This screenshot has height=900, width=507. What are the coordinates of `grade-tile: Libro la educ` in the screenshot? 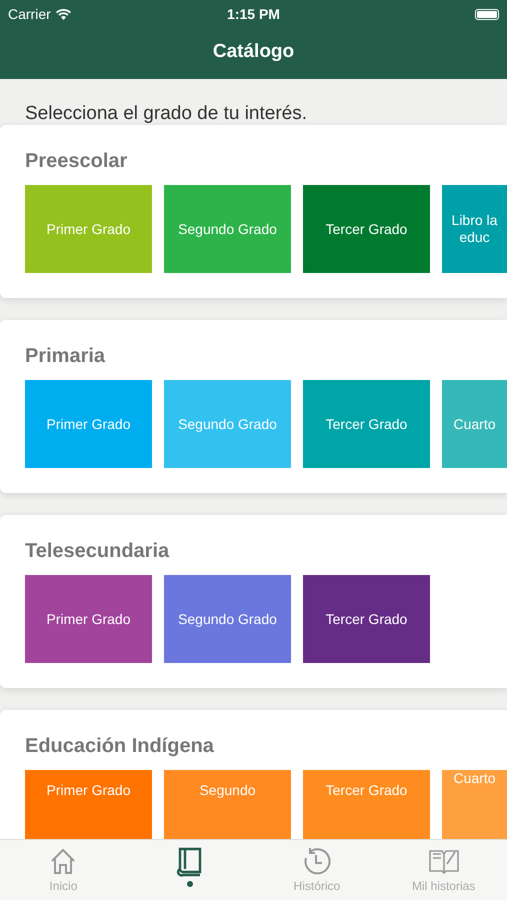 It's located at (474, 229).